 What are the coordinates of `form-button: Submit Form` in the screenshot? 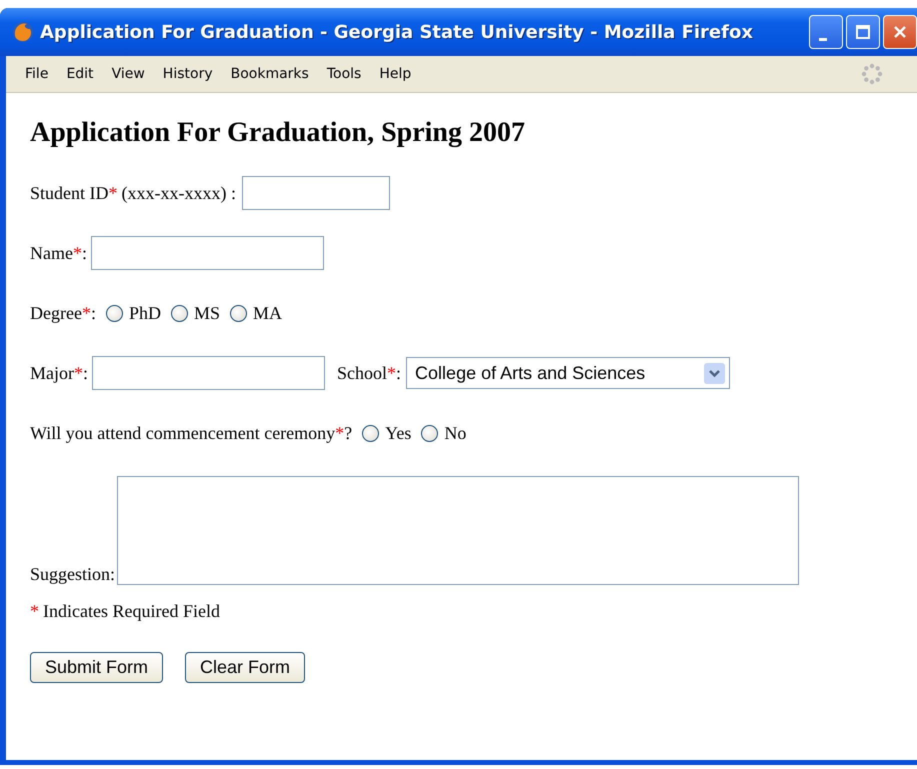 It's located at (97, 667).